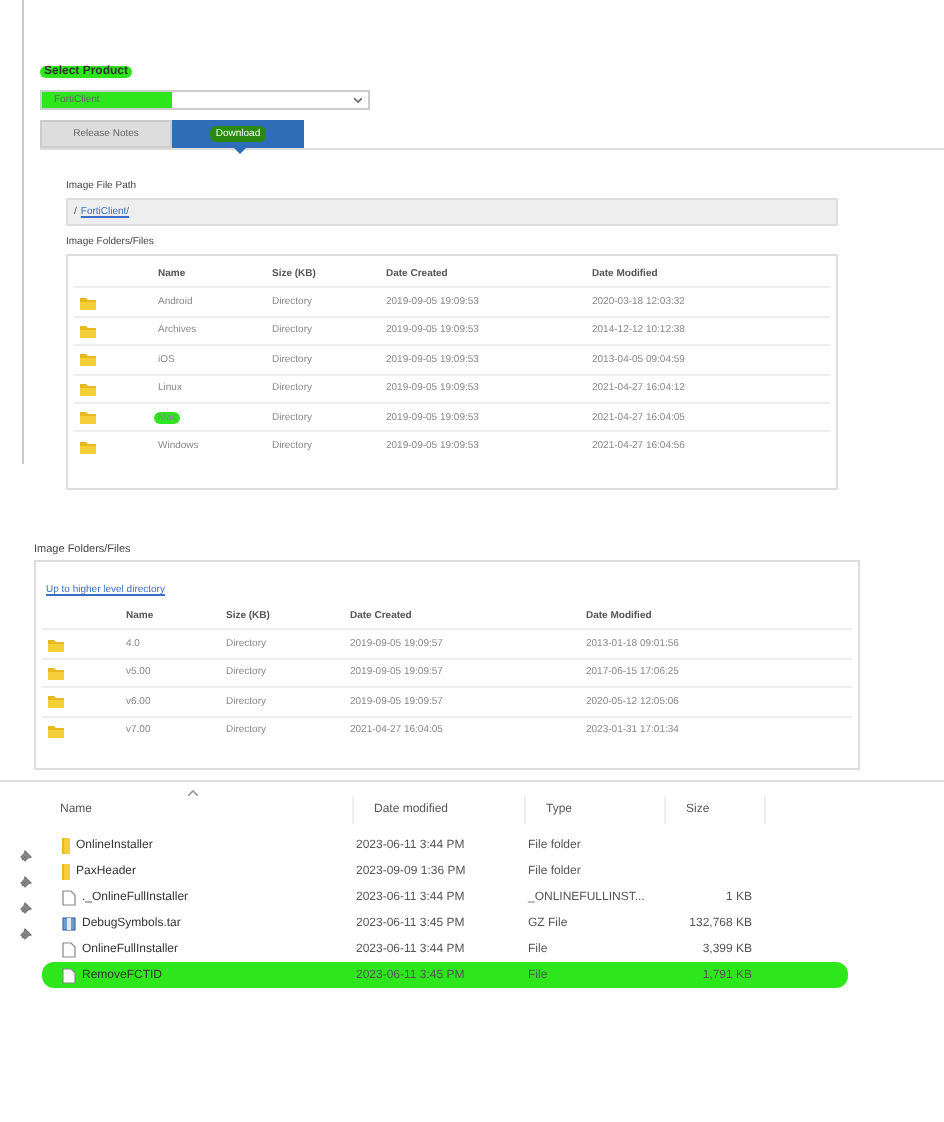  I want to click on sort-caret-icon, so click(193, 793).